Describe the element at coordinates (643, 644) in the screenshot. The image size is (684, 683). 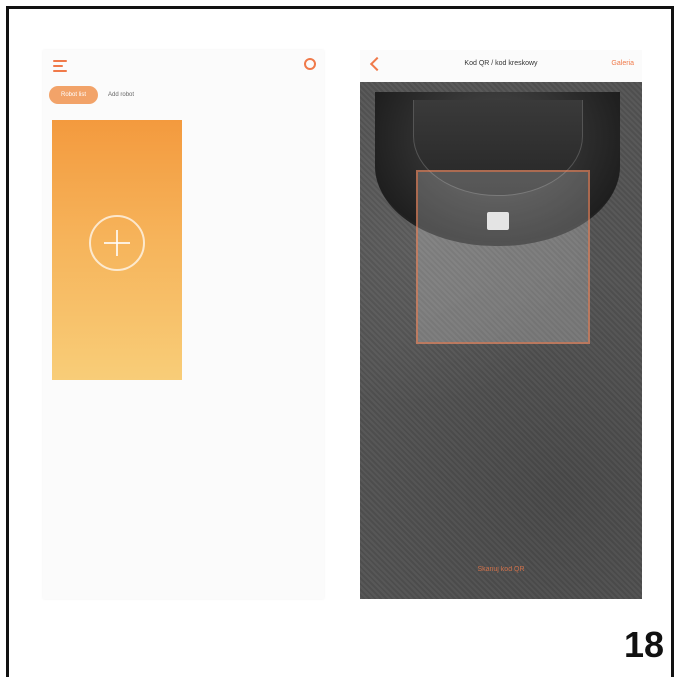
I see `page-number: 18` at that location.